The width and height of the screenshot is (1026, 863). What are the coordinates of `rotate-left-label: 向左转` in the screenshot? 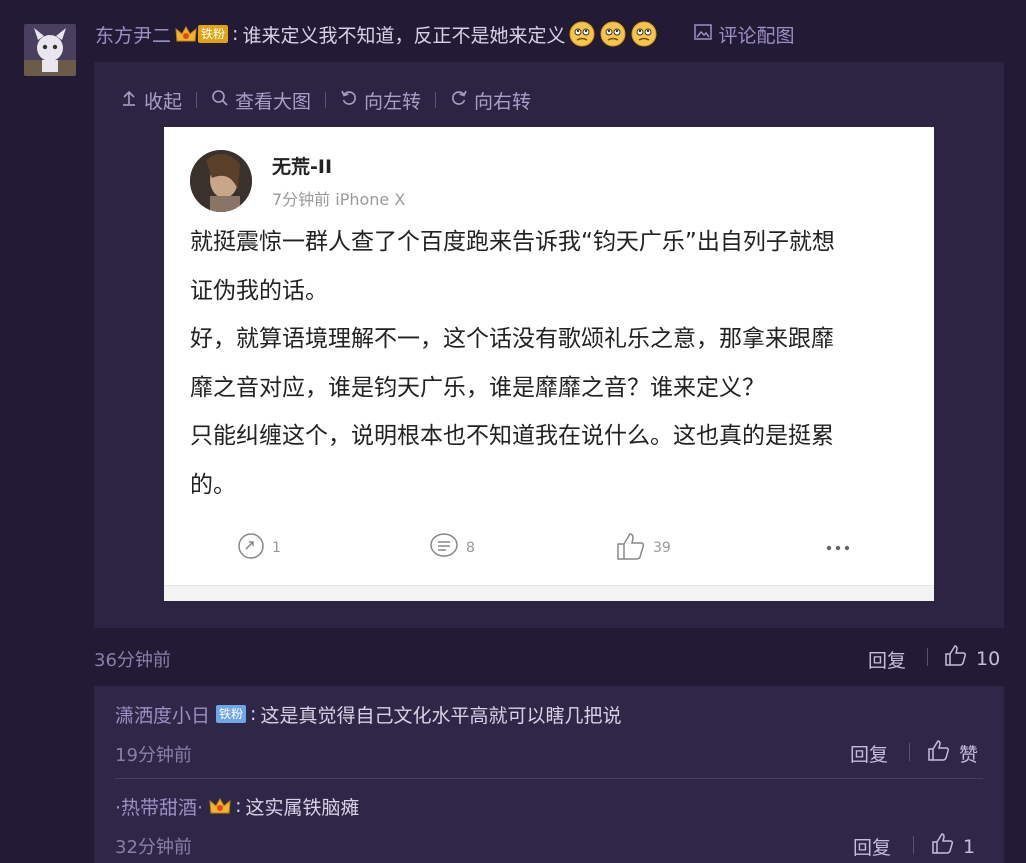 It's located at (393, 101).